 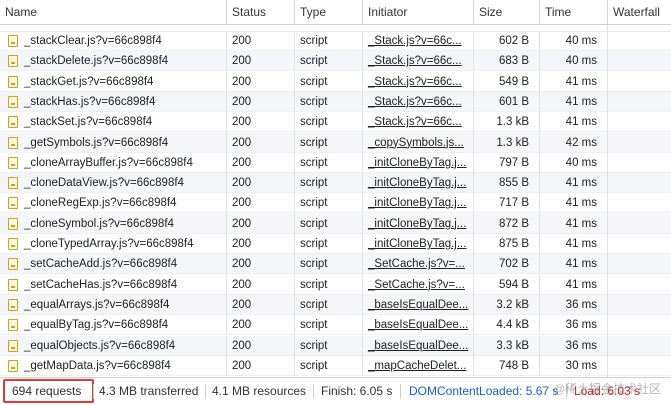 I want to click on request-name: _stackClear.js?v=66c898f4, so click(x=93, y=41).